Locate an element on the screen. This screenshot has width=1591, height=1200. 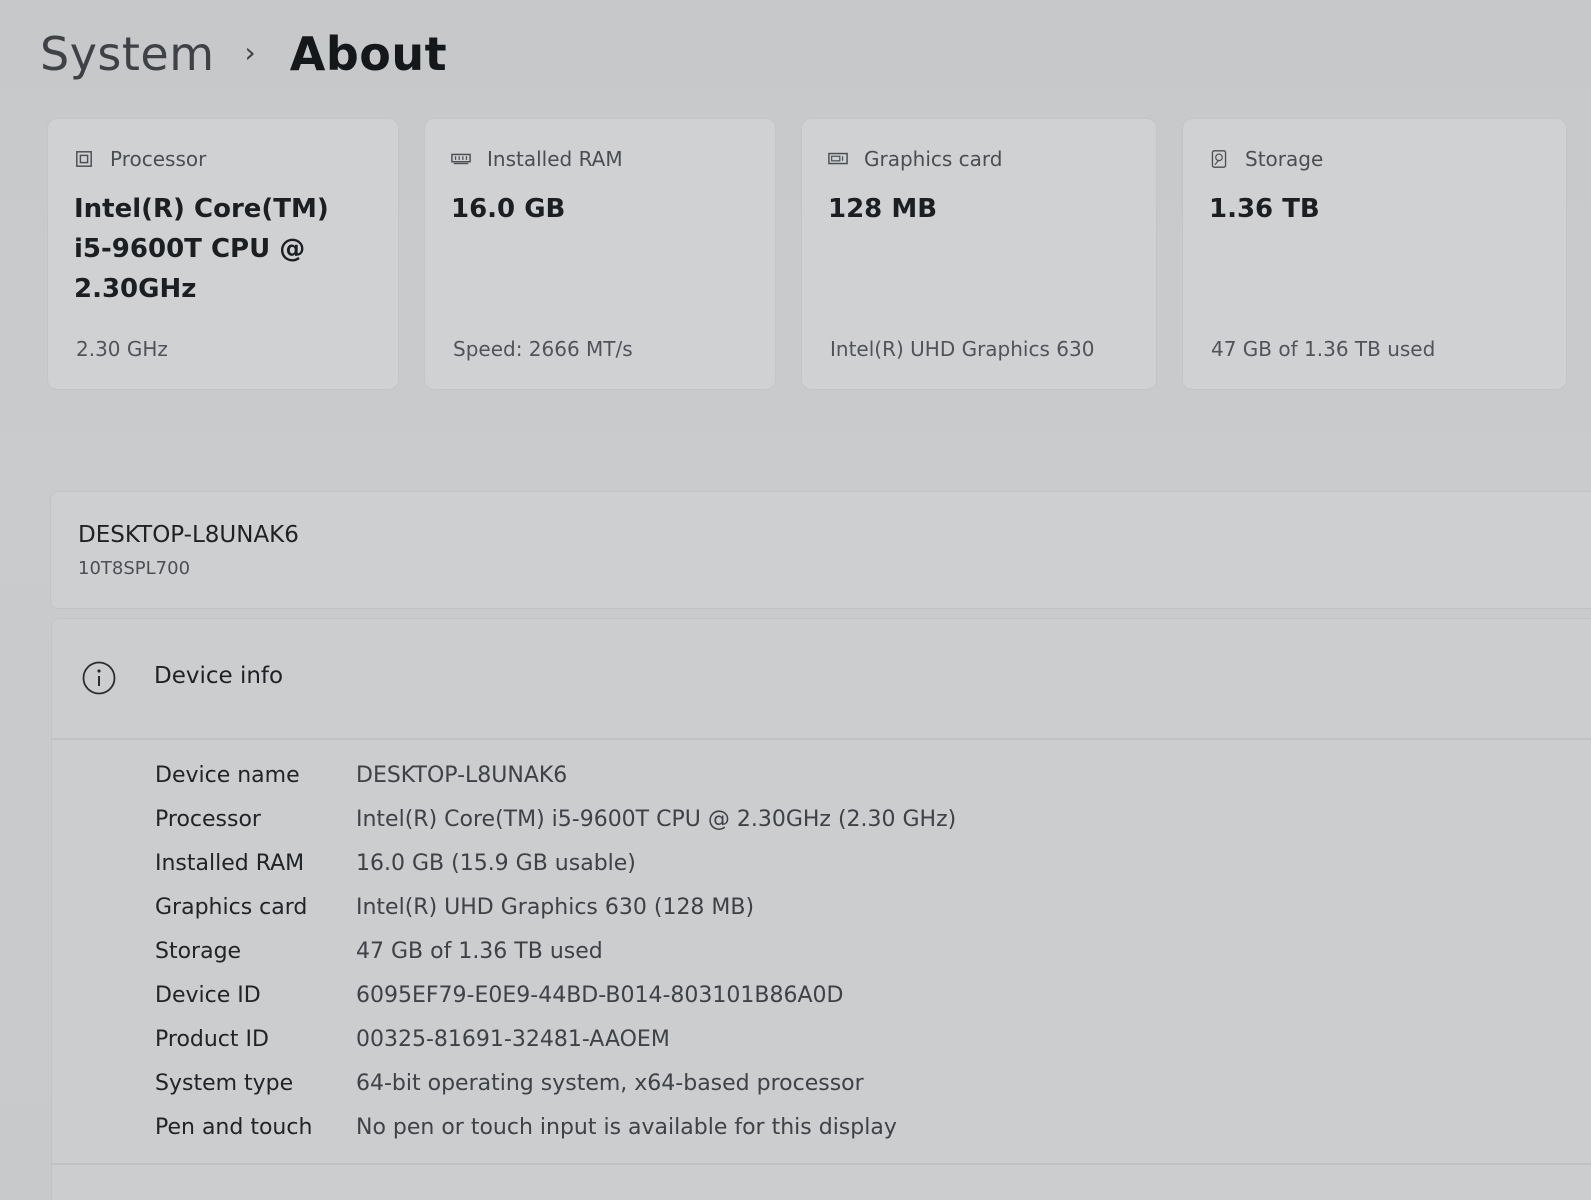
spec-value: Intel(R) UHD Graphics 630 (128 MB) is located at coordinates (555, 907).